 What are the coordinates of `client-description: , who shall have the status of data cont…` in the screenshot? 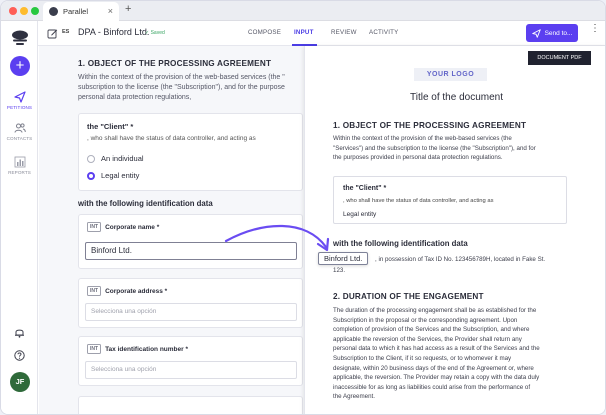 It's located at (171, 138).